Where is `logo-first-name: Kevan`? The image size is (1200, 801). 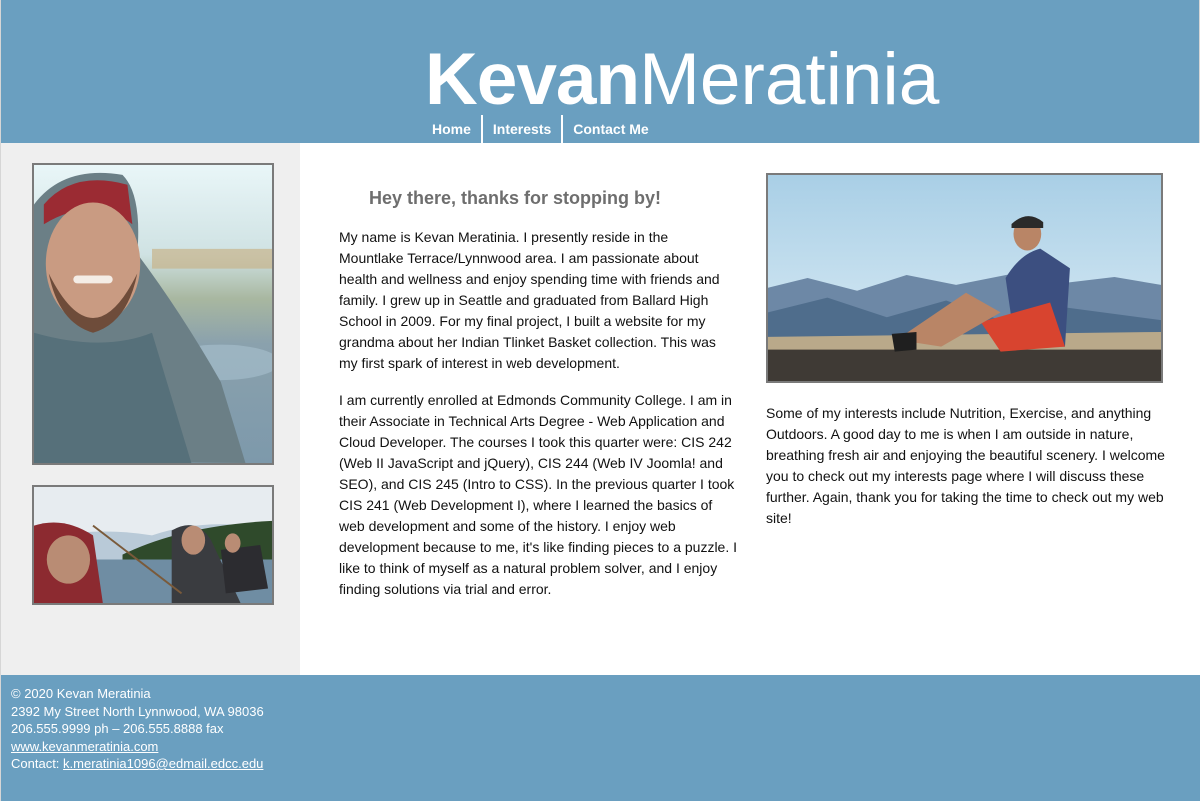 logo-first-name: Kevan is located at coordinates (532, 79).